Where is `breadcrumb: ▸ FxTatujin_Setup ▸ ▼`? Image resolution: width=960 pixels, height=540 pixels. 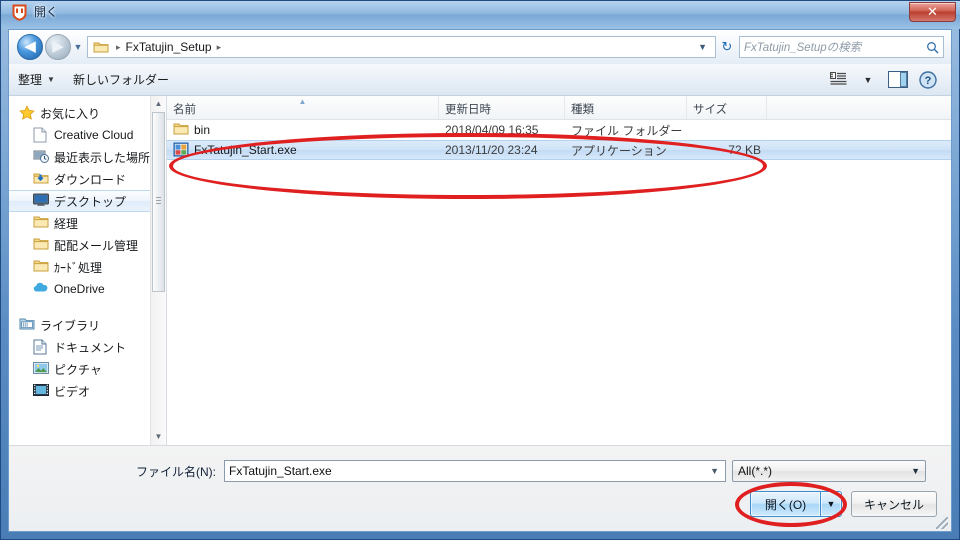
breadcrumb: ▸ FxTatujin_Setup ▸ ▼ is located at coordinates (401, 47).